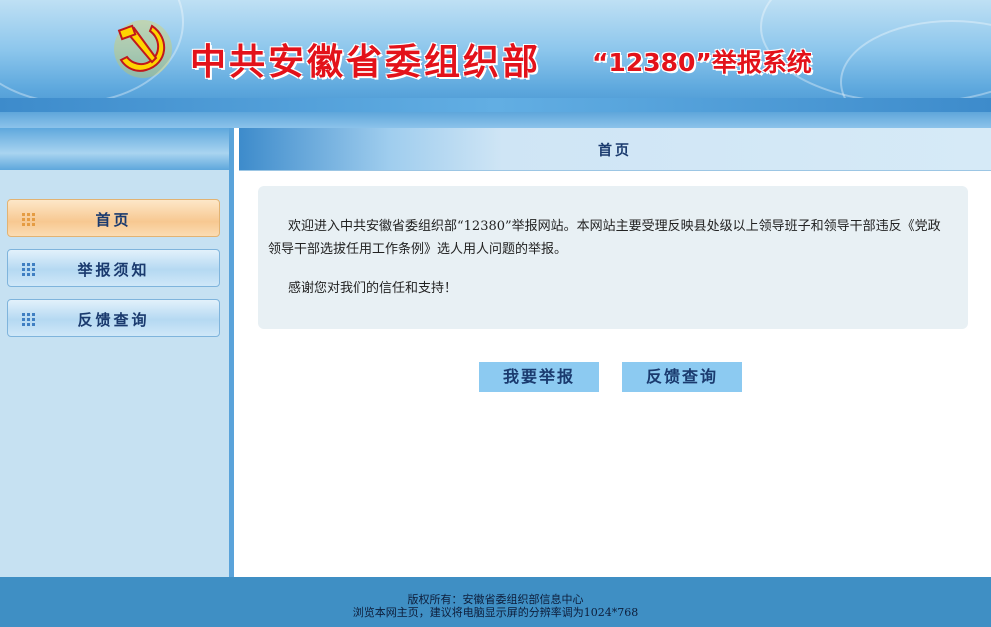 This screenshot has width=991, height=627. Describe the element at coordinates (117, 149) in the screenshot. I see `sidebar-cap` at that location.